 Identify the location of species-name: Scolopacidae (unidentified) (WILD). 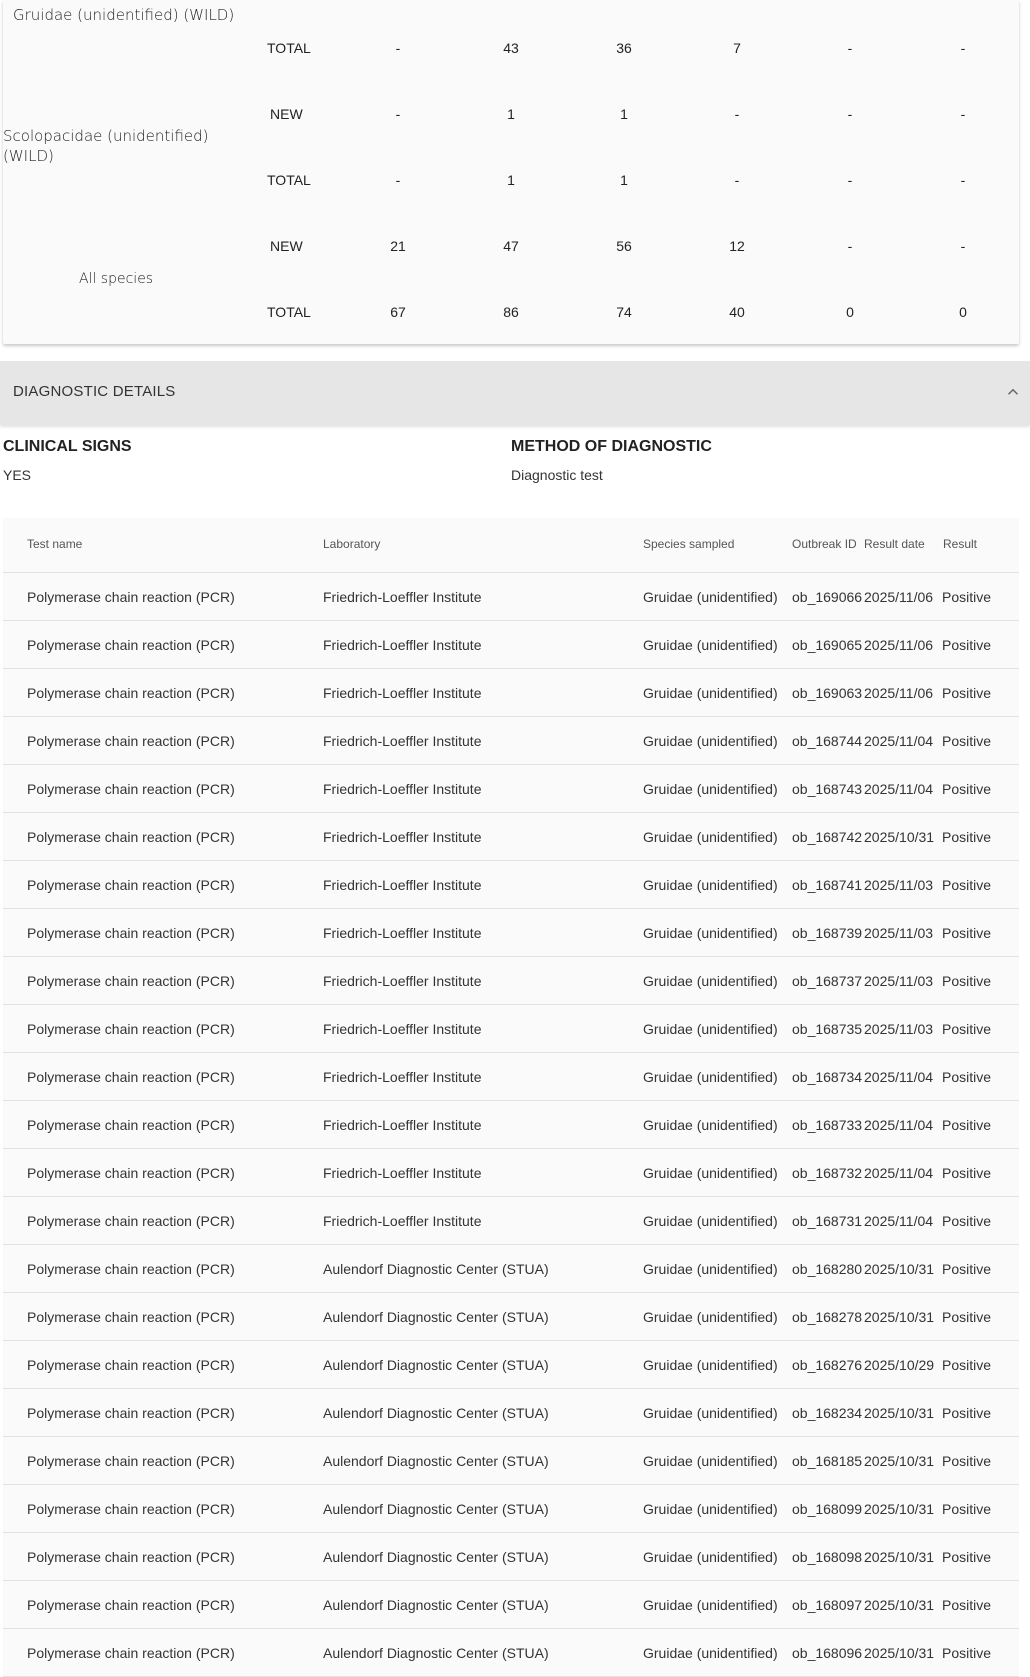
(106, 146).